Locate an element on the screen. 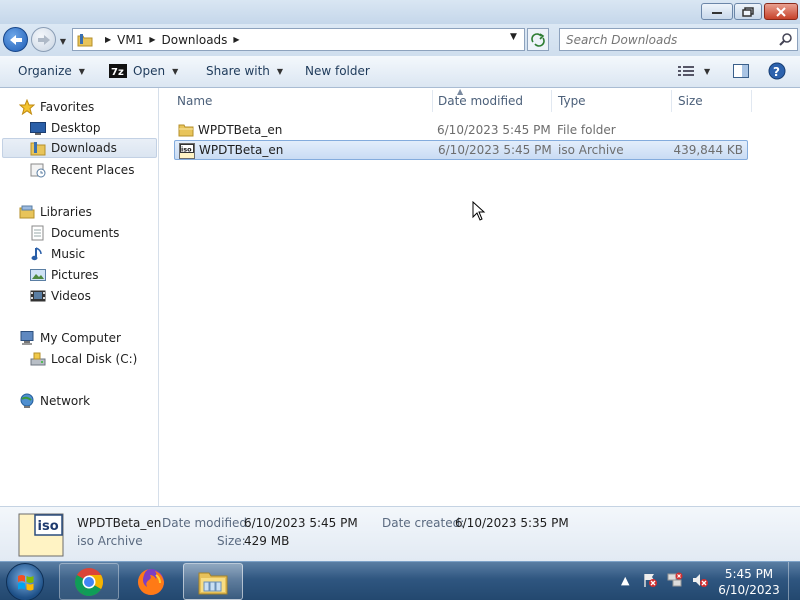 The height and width of the screenshot is (600, 800). help-icon: ? is located at coordinates (777, 71).